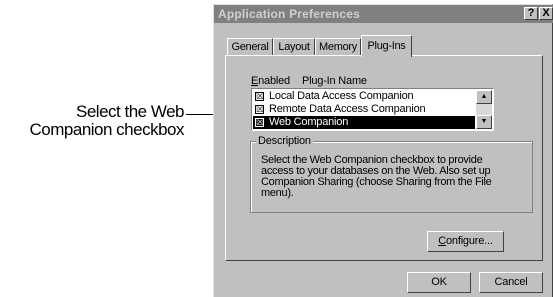  I want to click on list-item: ☒ Remote Data Access Companion, so click(364, 109).